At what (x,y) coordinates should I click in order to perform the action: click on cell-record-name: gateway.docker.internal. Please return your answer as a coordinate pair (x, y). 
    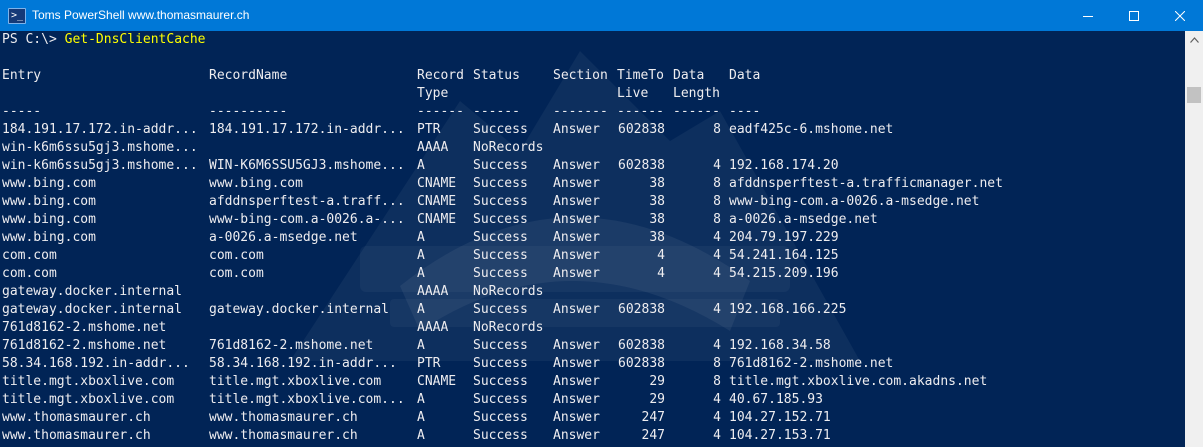
    Looking at the image, I should click on (299, 309).